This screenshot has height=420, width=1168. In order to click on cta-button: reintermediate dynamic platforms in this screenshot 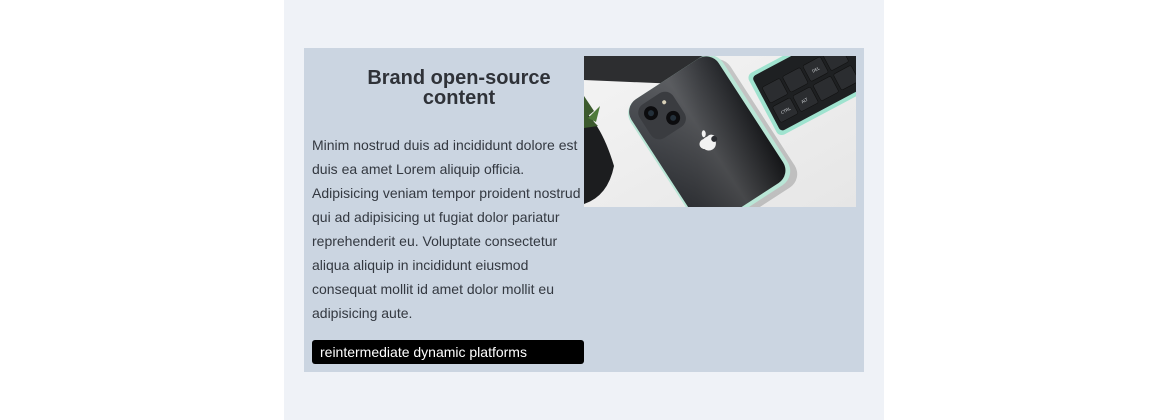, I will do `click(448, 352)`.